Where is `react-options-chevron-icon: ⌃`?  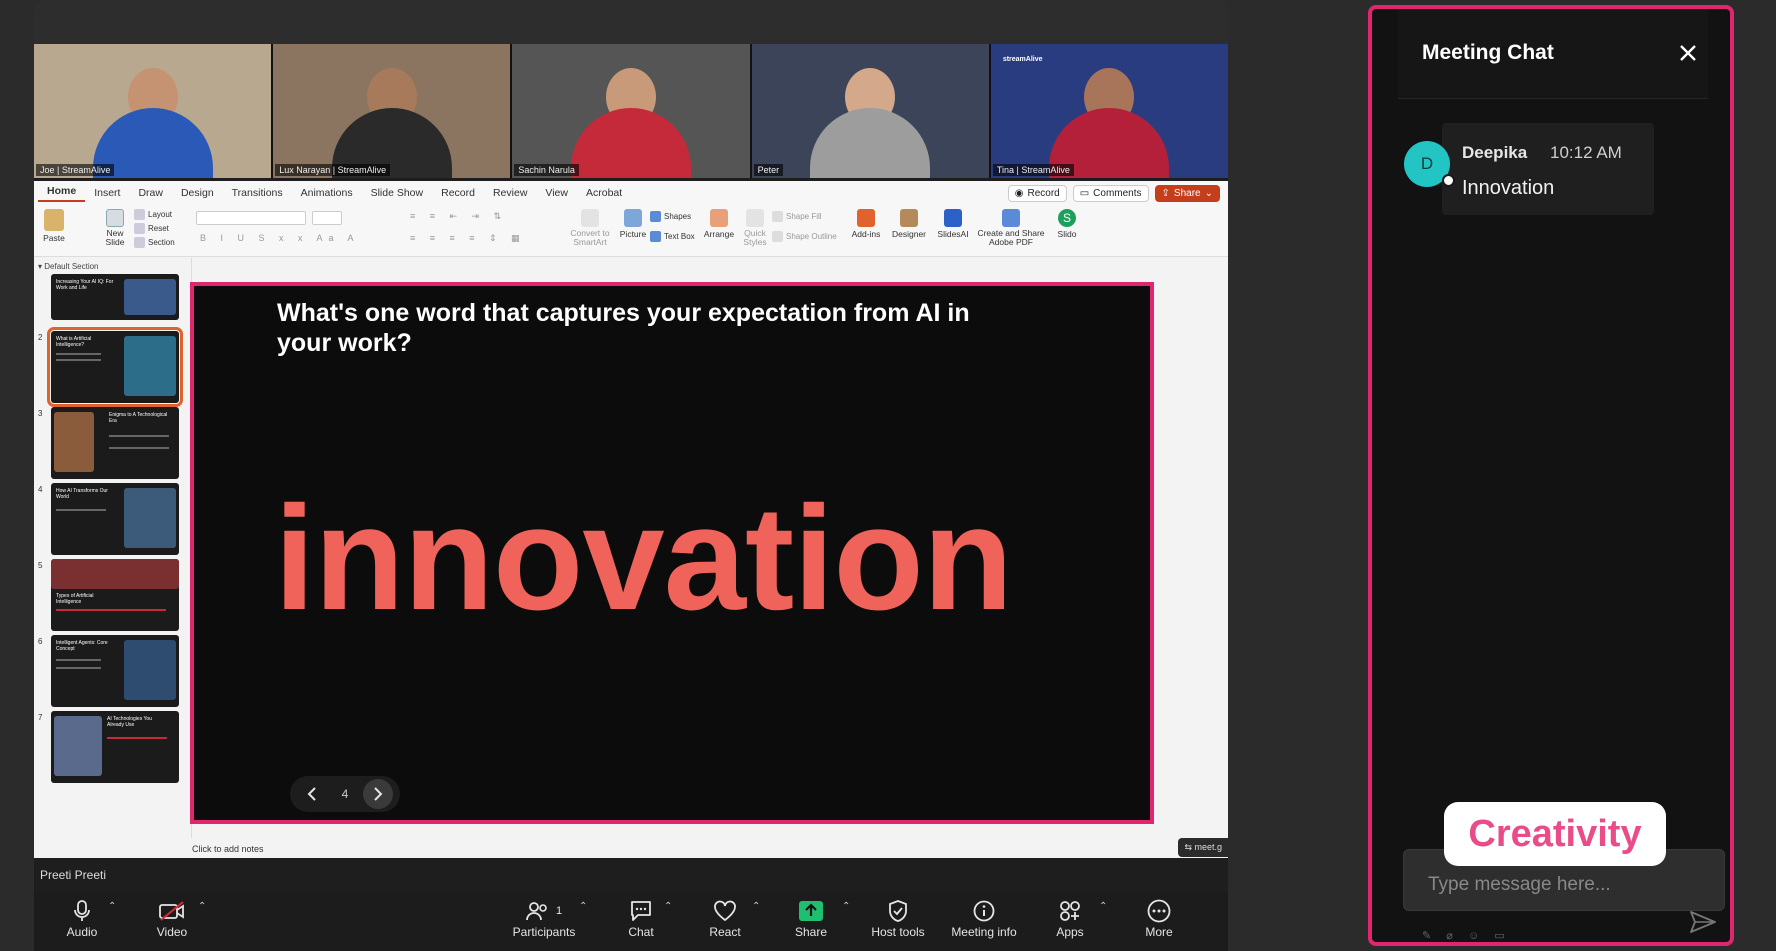 react-options-chevron-icon: ⌃ is located at coordinates (756, 906).